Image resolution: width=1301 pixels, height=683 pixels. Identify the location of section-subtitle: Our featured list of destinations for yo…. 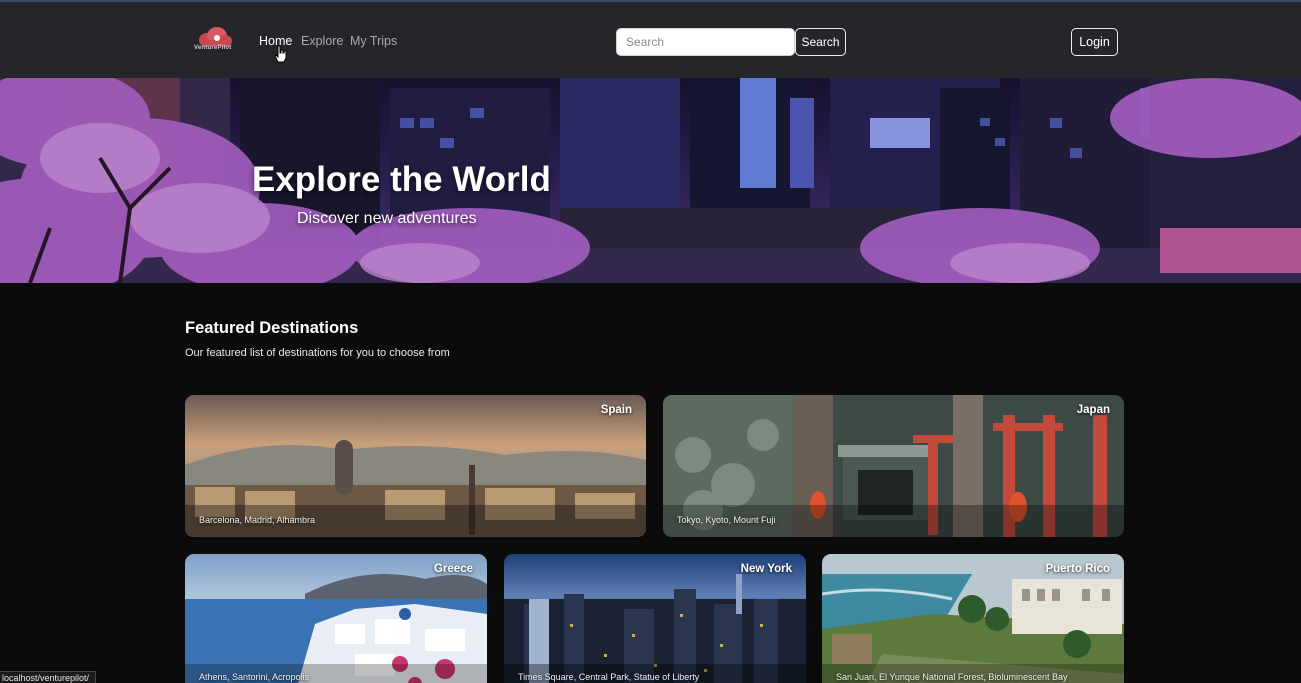
(317, 353).